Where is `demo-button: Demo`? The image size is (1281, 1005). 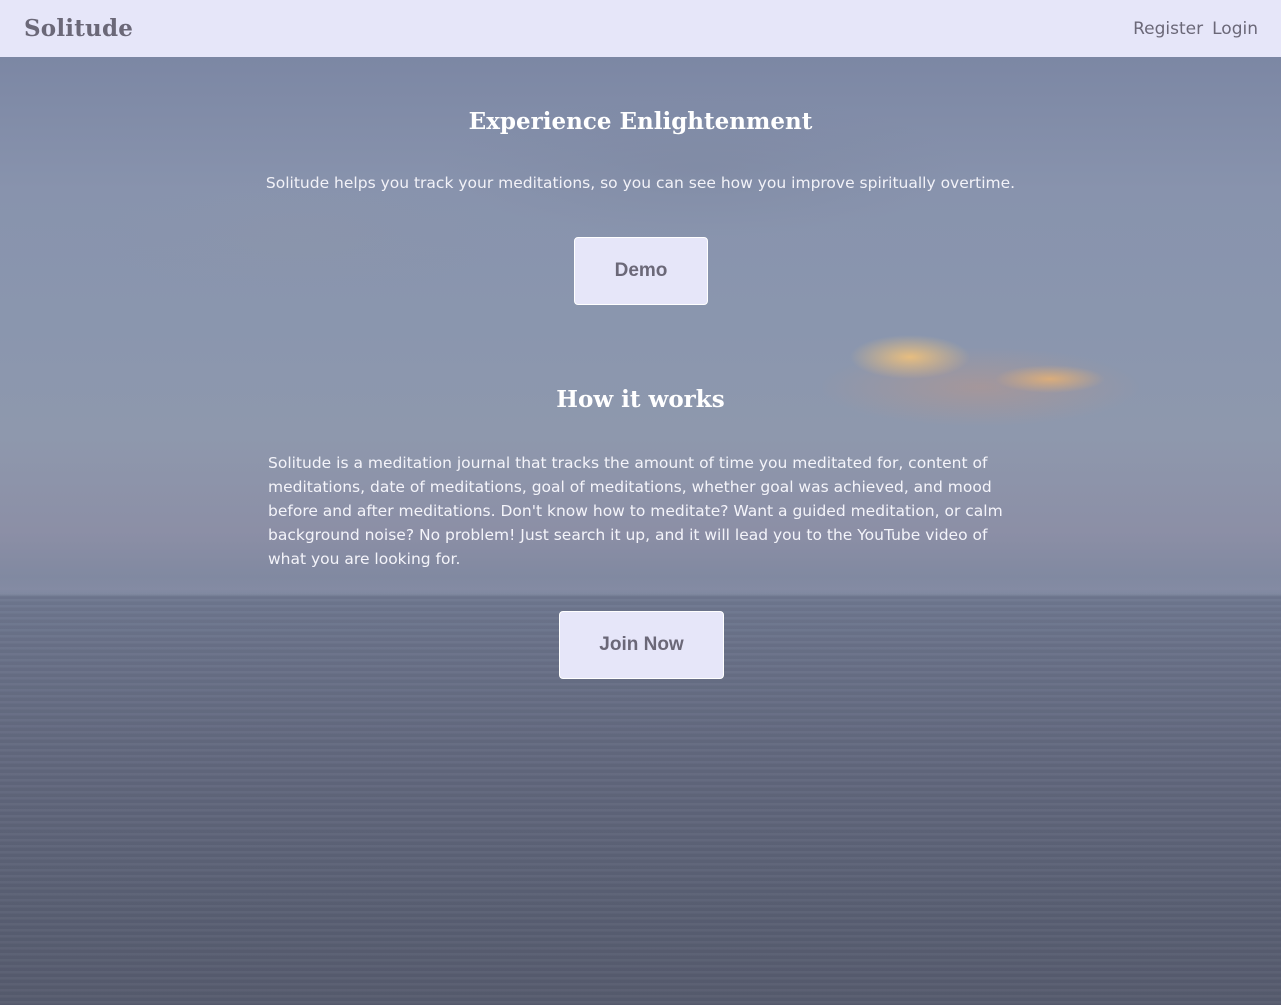 demo-button: Demo is located at coordinates (641, 271).